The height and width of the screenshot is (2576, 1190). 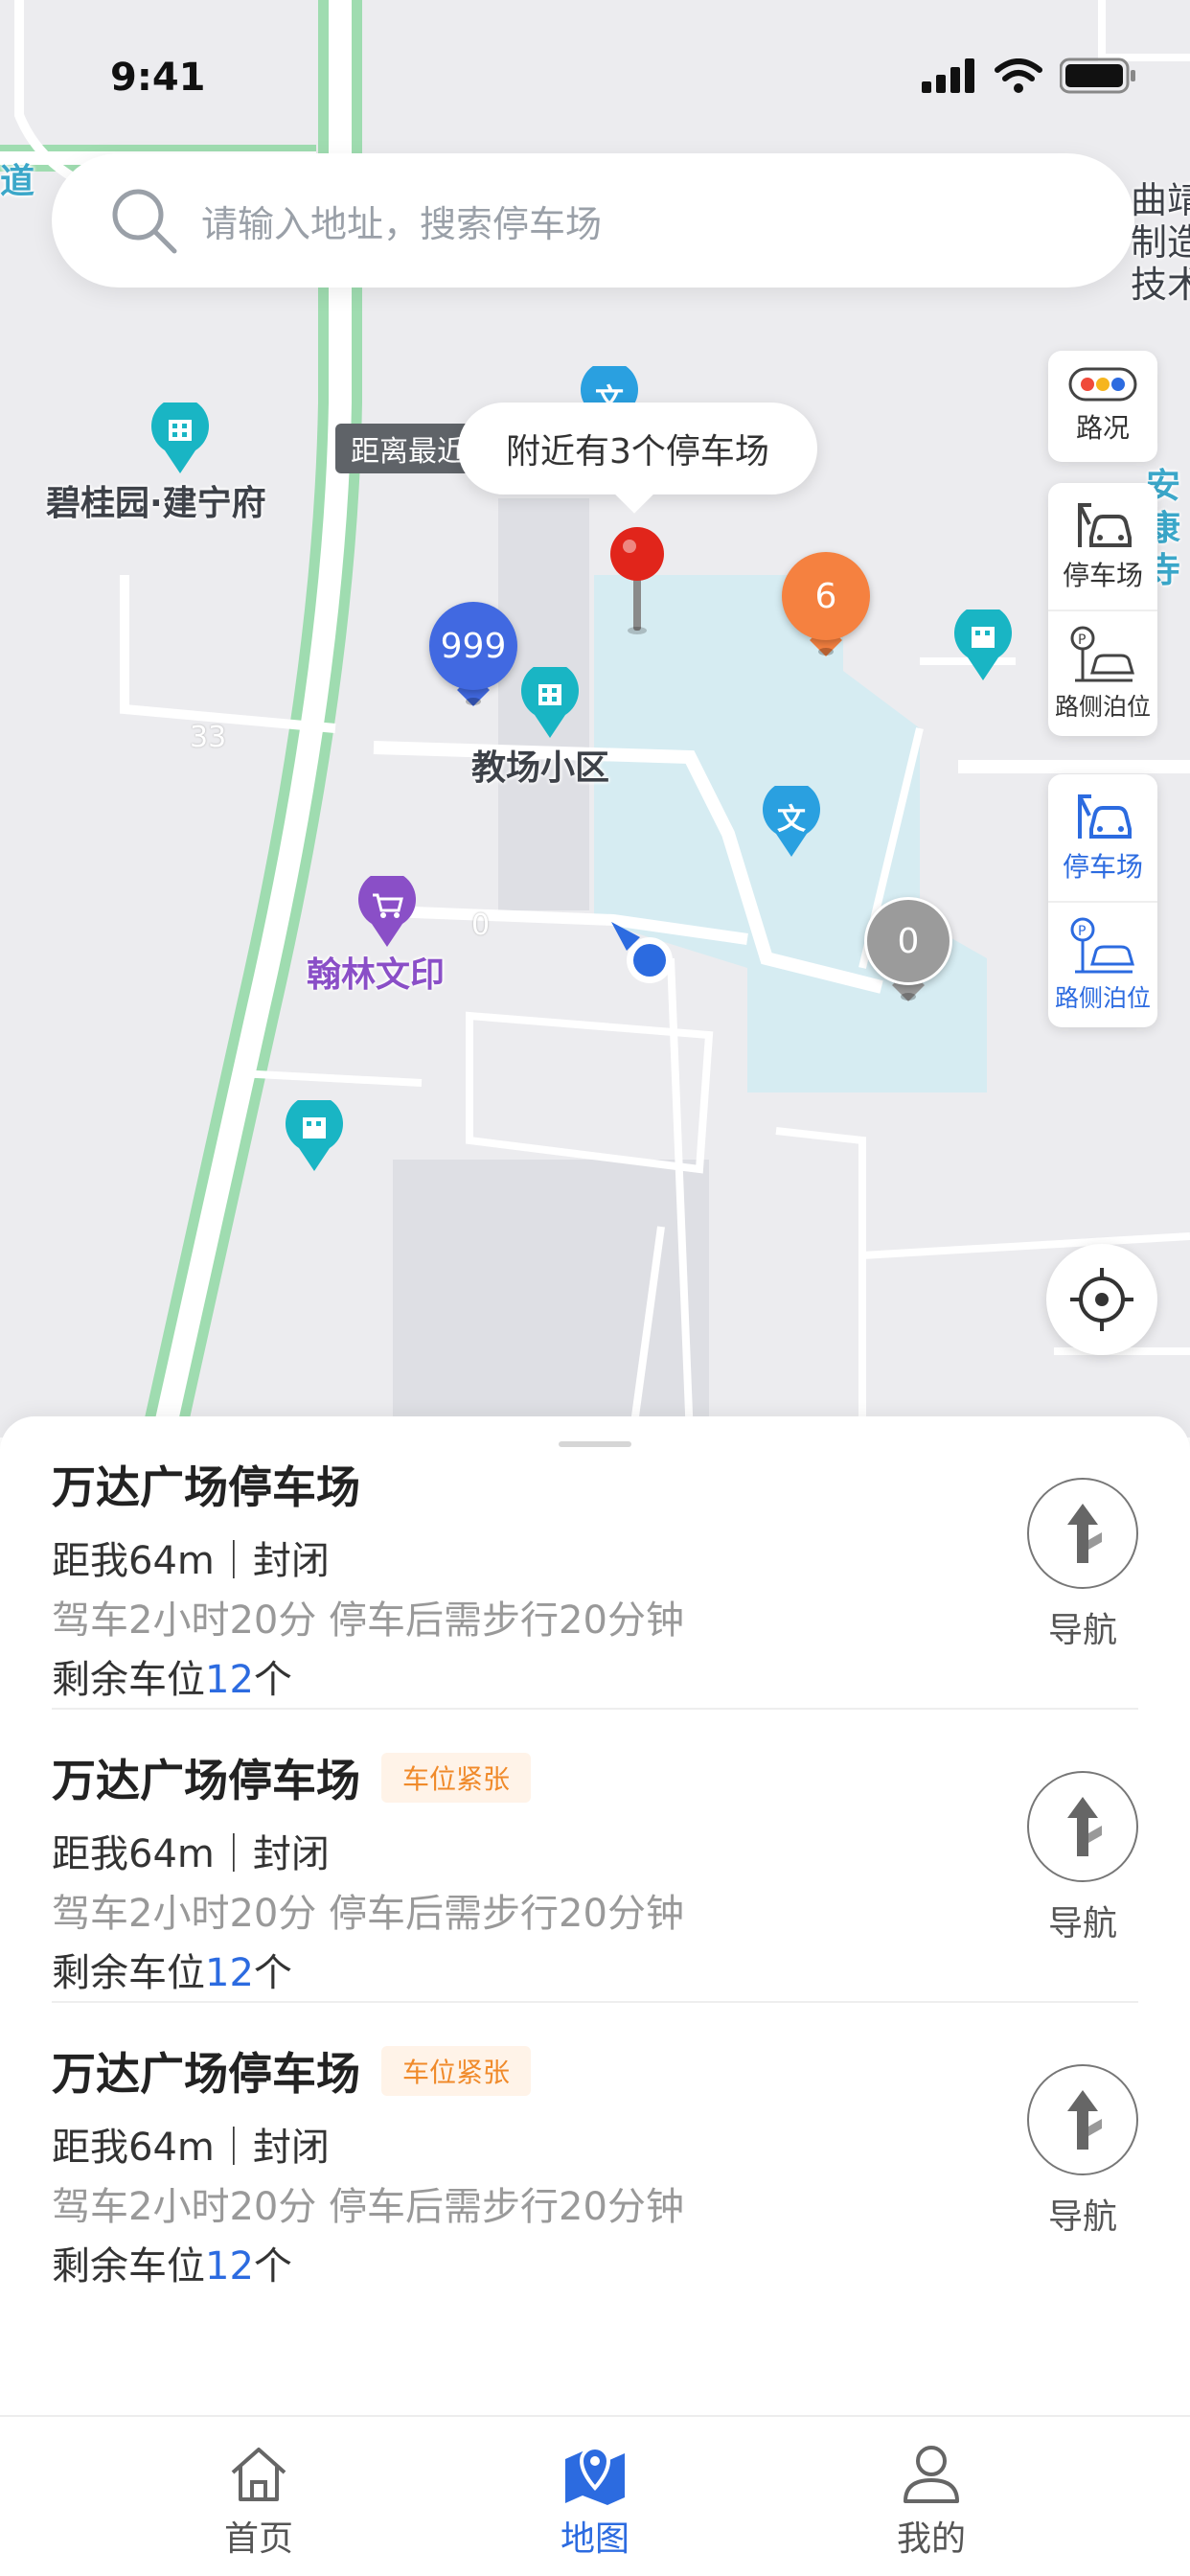 I want to click on road-number-label: 0, so click(x=481, y=925).